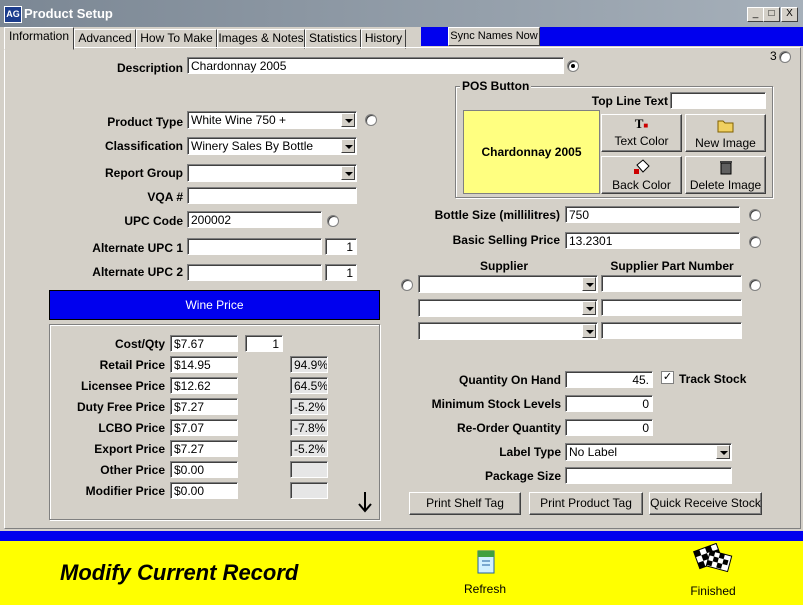 The width and height of the screenshot is (803, 605). I want to click on licensee-price-field: $12.62, so click(204, 385).